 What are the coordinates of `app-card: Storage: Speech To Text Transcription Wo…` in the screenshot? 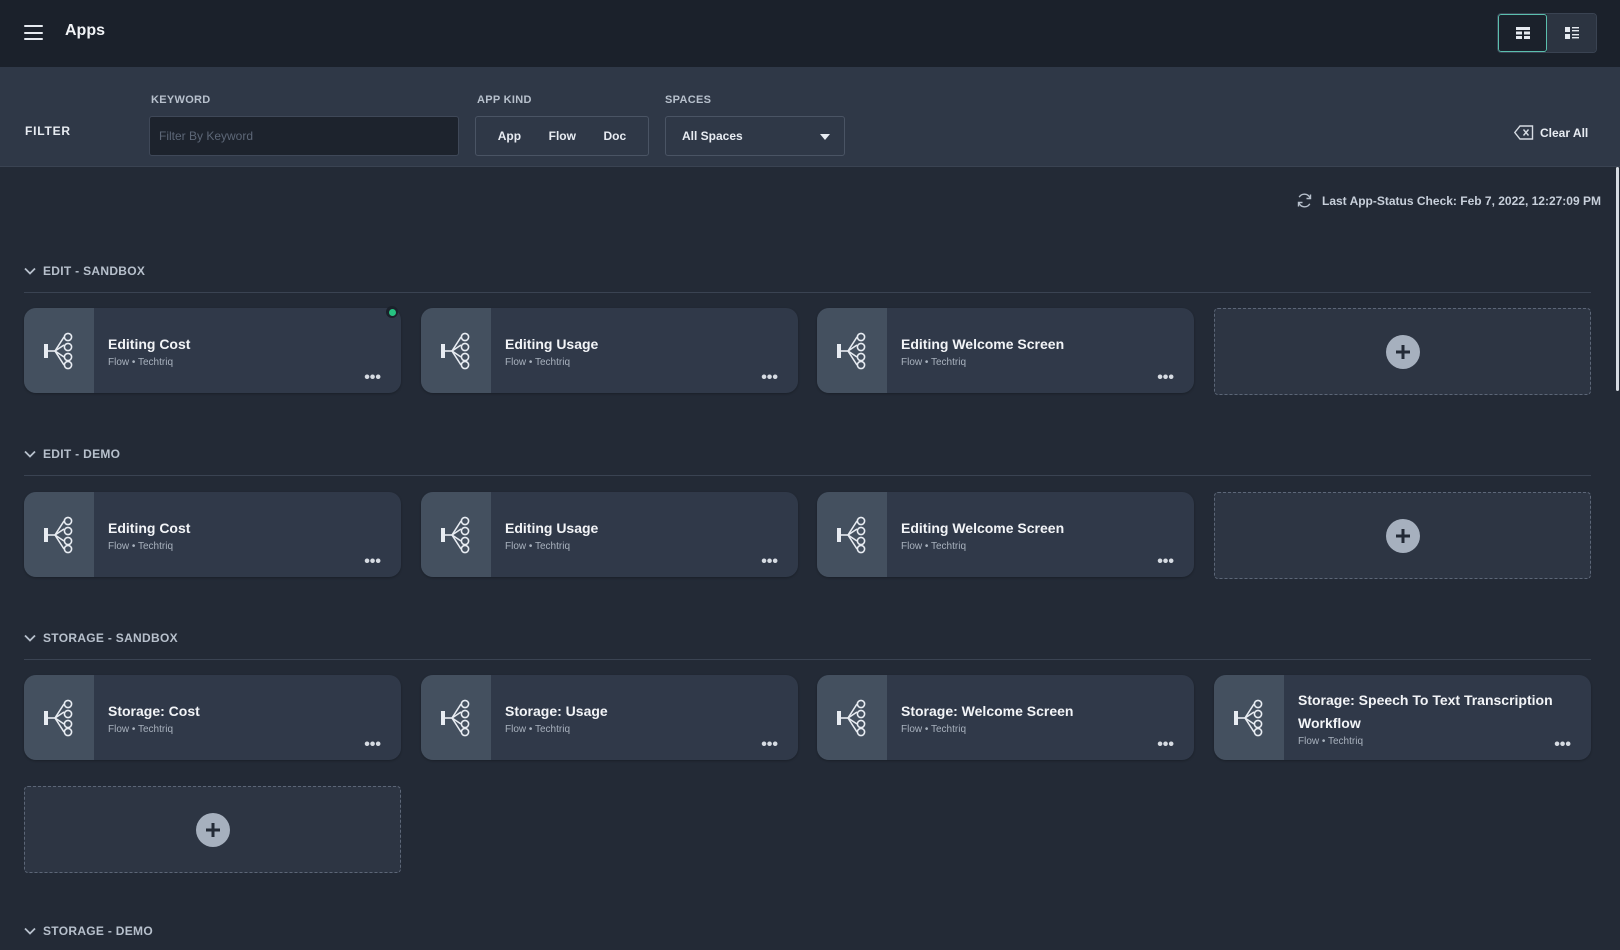 It's located at (1402, 717).